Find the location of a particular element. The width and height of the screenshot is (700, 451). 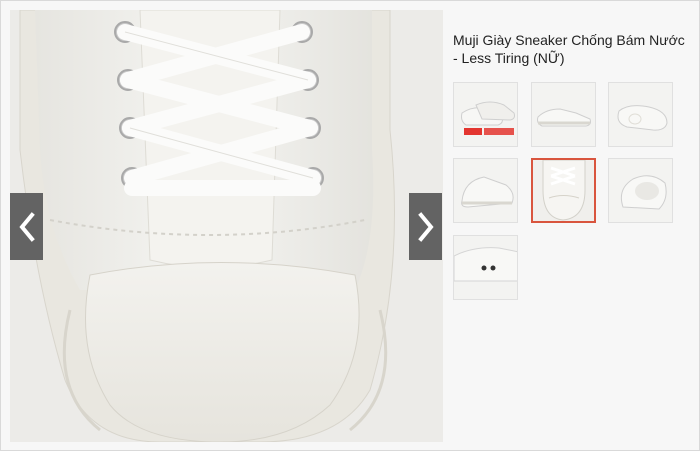

shoe-angle-thumbnail is located at coordinates (485, 190).